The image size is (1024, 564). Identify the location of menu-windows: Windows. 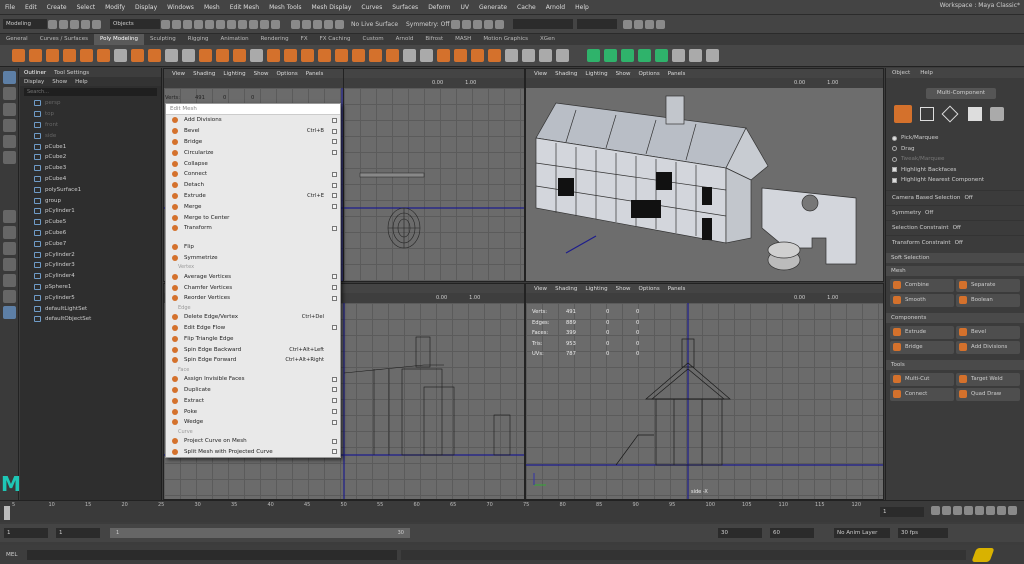
(180, 7).